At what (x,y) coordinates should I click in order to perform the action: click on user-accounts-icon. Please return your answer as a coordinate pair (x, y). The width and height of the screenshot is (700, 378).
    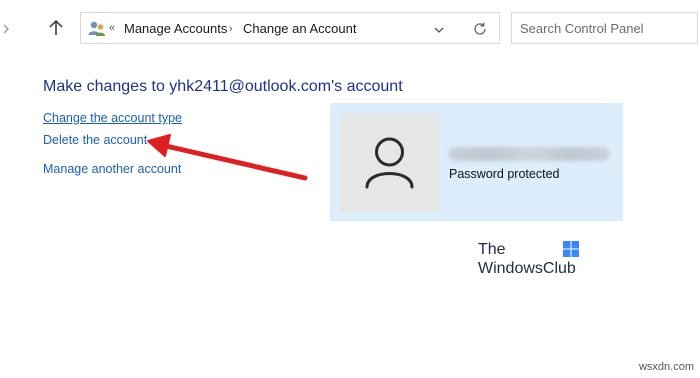
    Looking at the image, I should click on (97, 29).